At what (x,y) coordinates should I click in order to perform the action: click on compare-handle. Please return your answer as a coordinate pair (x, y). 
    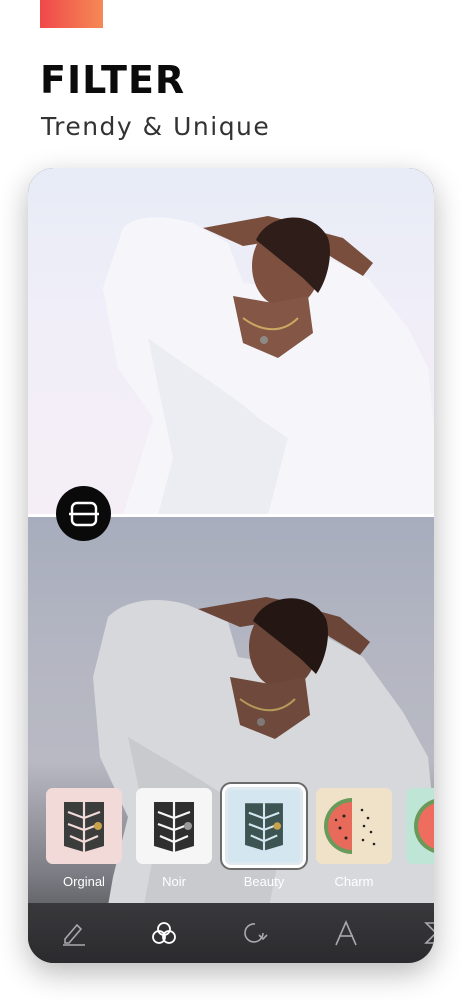
    Looking at the image, I should click on (83, 513).